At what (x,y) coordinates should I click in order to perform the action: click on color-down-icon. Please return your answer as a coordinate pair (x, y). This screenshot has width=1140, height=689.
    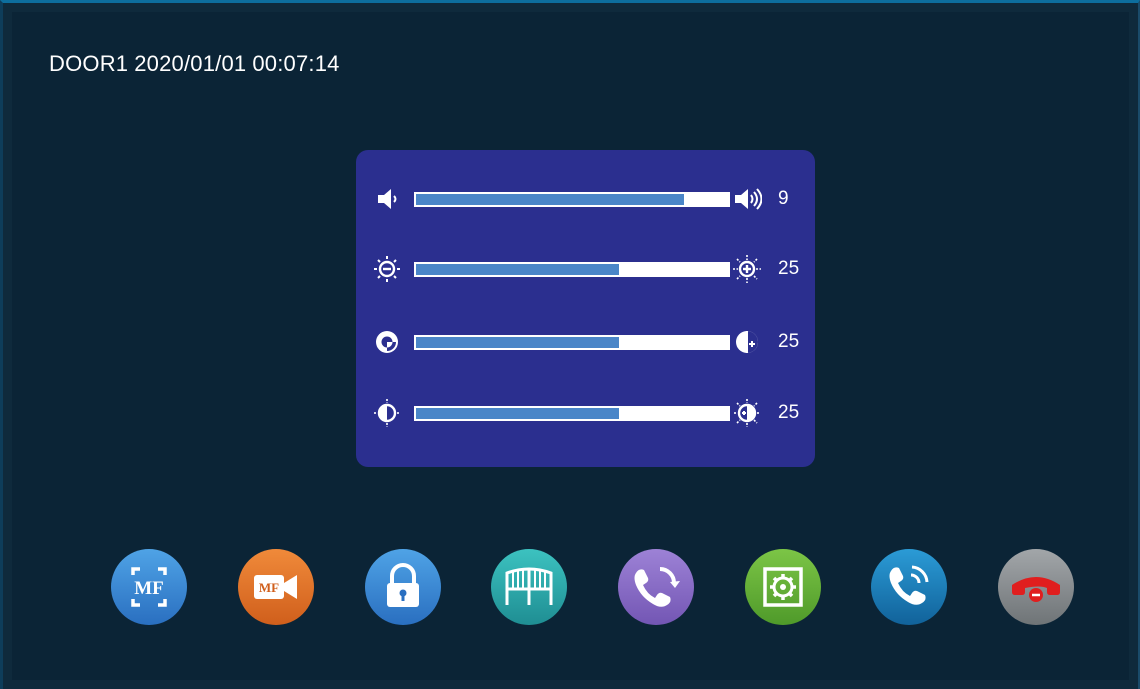
    Looking at the image, I should click on (387, 413).